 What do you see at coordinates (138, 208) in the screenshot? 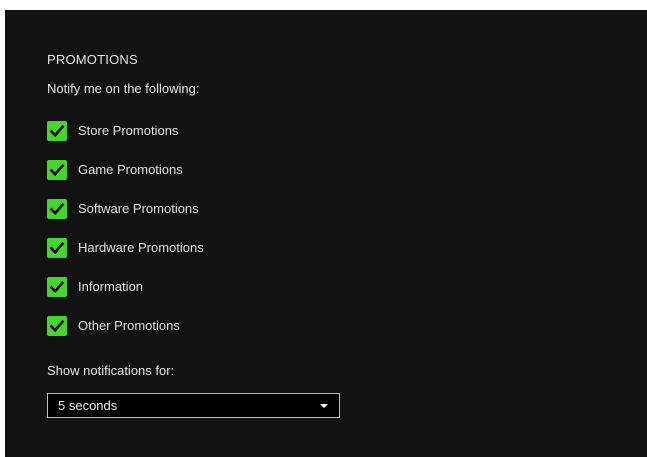
I see `option-label: Software Promotions` at bounding box center [138, 208].